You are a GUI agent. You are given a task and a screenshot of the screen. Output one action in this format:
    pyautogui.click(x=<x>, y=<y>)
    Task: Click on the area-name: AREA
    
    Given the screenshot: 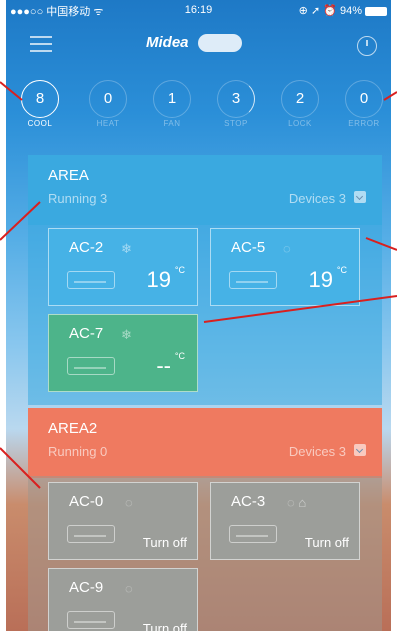 What is the action you would take?
    pyautogui.click(x=68, y=175)
    